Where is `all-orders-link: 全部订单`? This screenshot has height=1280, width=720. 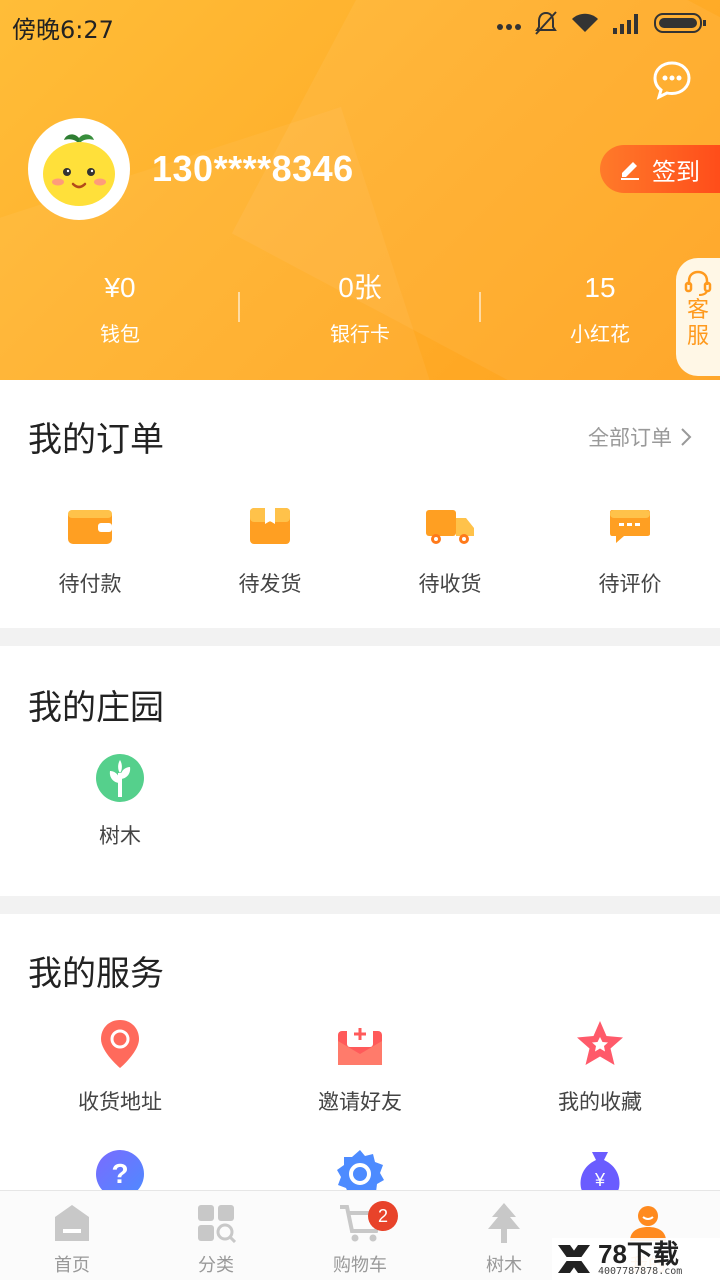 all-orders-link: 全部订单 is located at coordinates (640, 437).